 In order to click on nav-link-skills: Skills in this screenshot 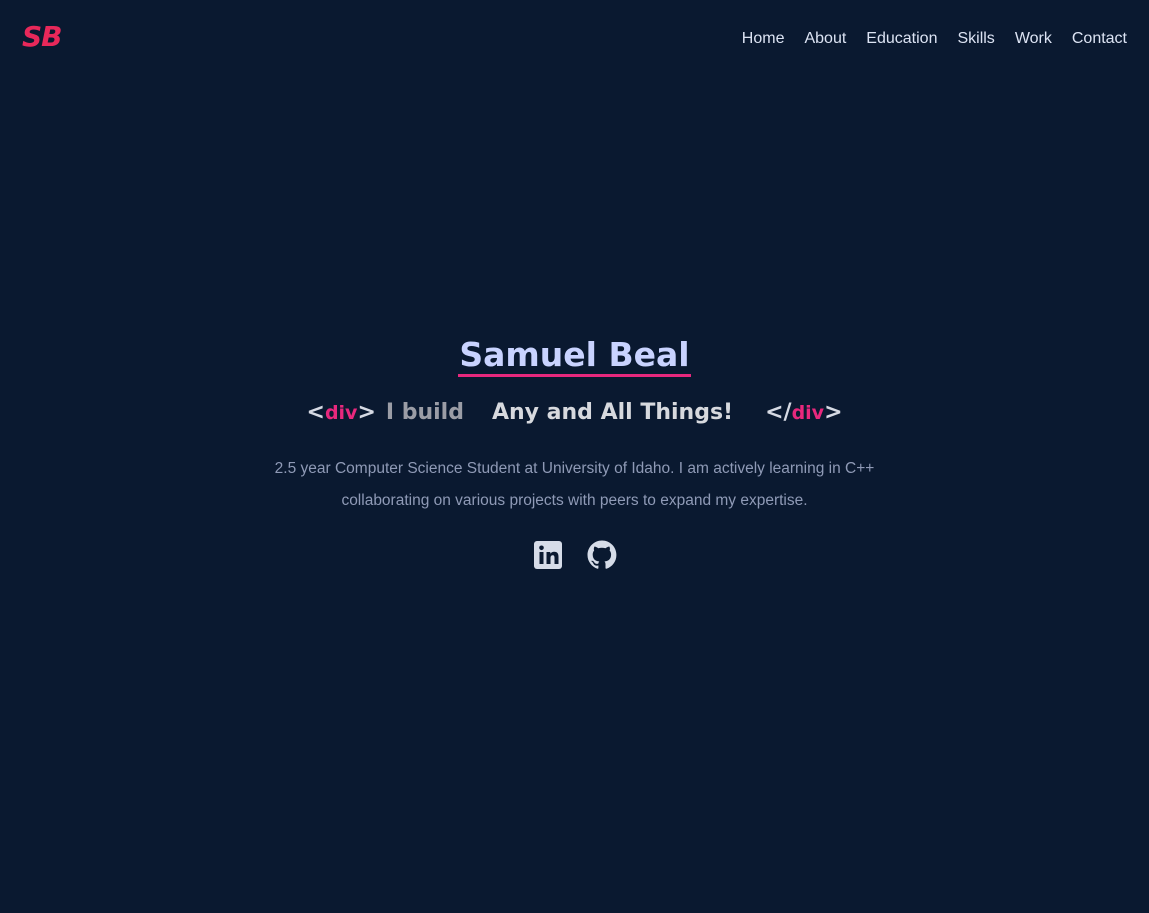, I will do `click(975, 39)`.